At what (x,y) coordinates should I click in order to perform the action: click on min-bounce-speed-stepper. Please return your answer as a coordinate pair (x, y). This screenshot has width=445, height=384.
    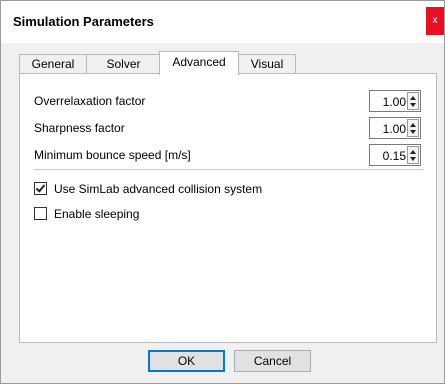
    Looking at the image, I should click on (413, 155).